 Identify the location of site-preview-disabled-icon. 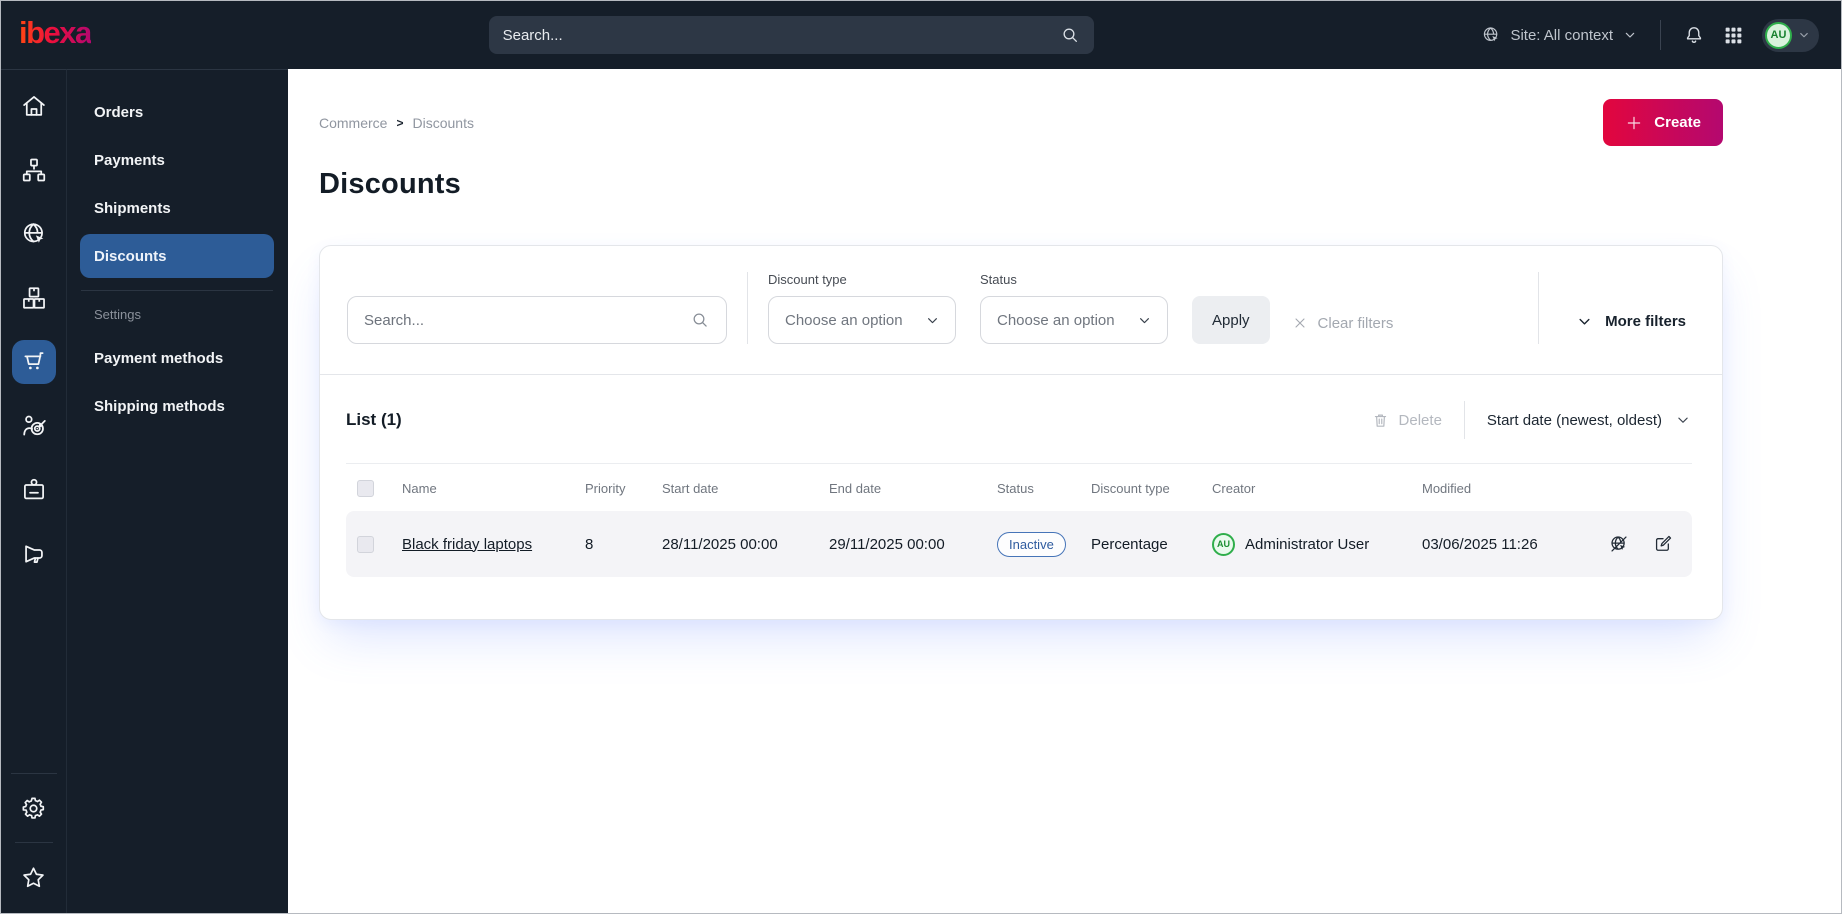
(1619, 544).